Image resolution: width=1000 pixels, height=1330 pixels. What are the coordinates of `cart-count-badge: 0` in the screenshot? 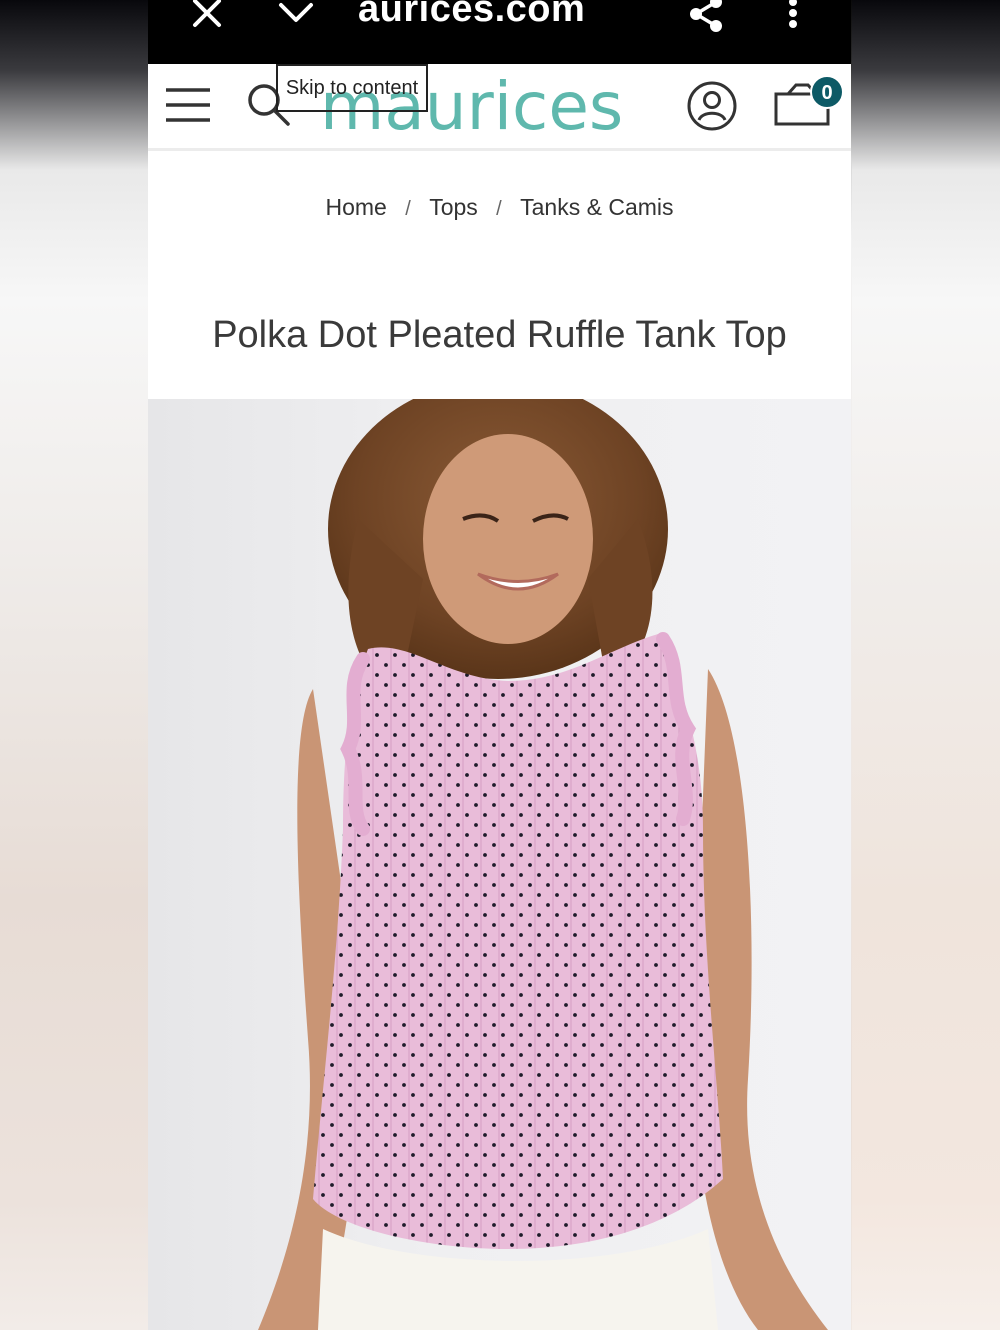 It's located at (827, 92).